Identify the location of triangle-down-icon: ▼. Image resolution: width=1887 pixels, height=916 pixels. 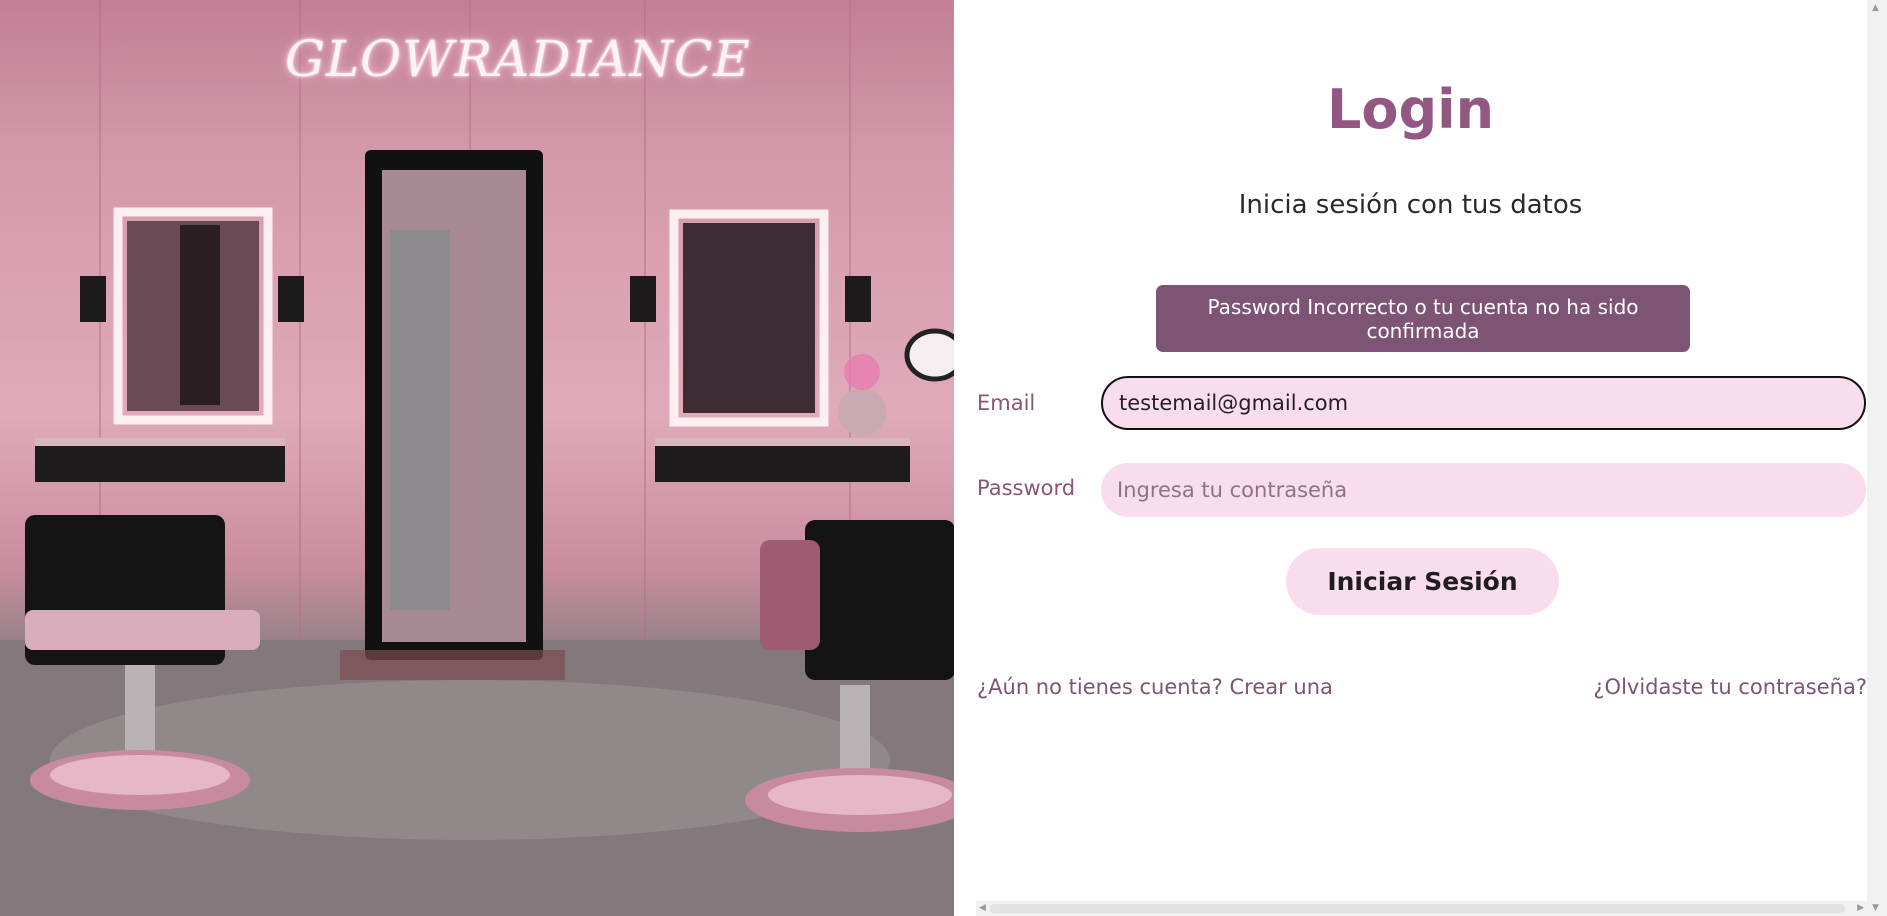
(1875, 908).